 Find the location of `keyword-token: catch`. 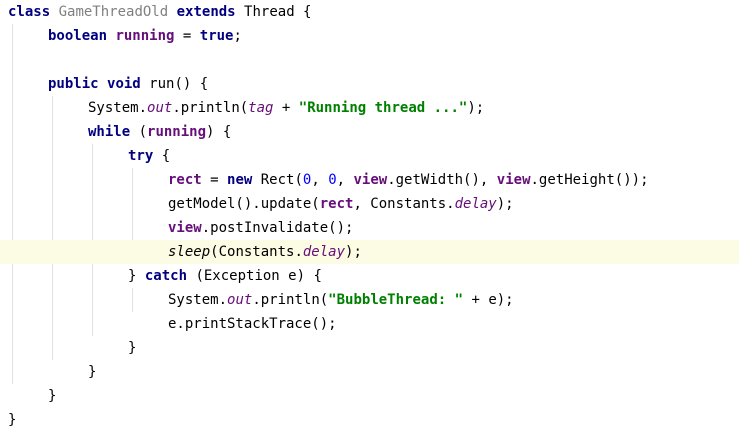

keyword-token: catch is located at coordinates (166, 276).